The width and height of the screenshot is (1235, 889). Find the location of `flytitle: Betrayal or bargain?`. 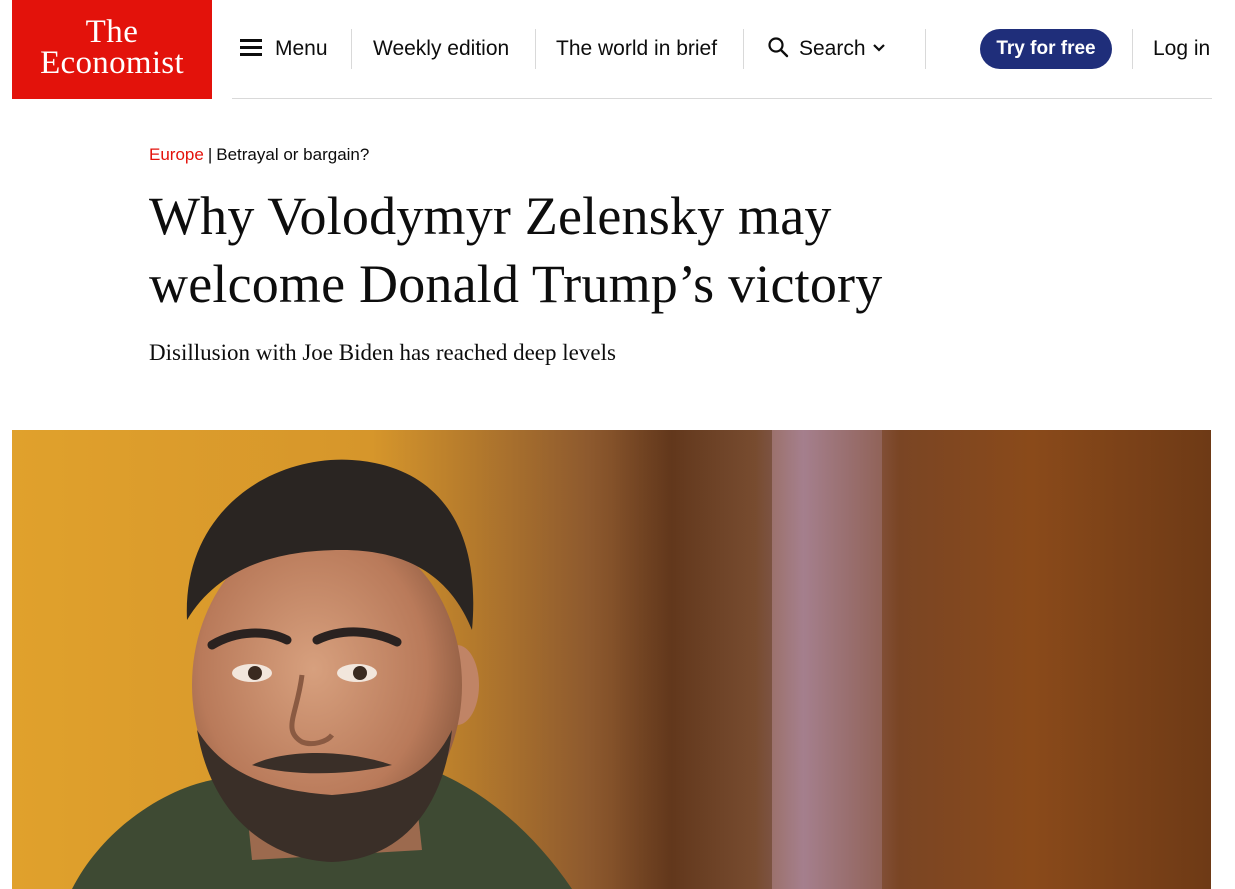

flytitle: Betrayal or bargain? is located at coordinates (293, 154).